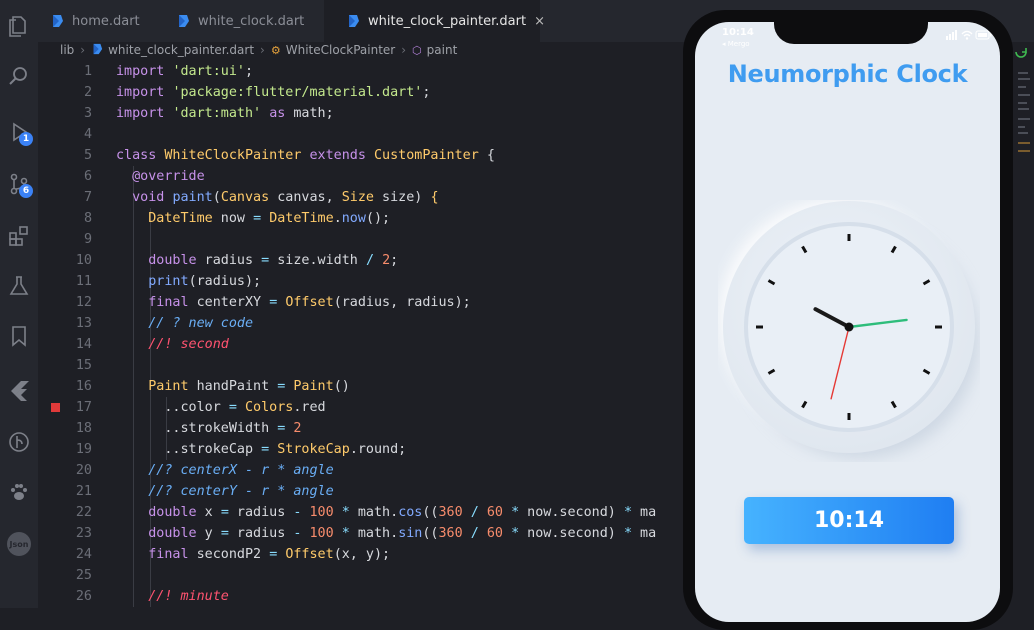  What do you see at coordinates (241, 491) in the screenshot?
I see `code-token: //? centerY - r * angle` at bounding box center [241, 491].